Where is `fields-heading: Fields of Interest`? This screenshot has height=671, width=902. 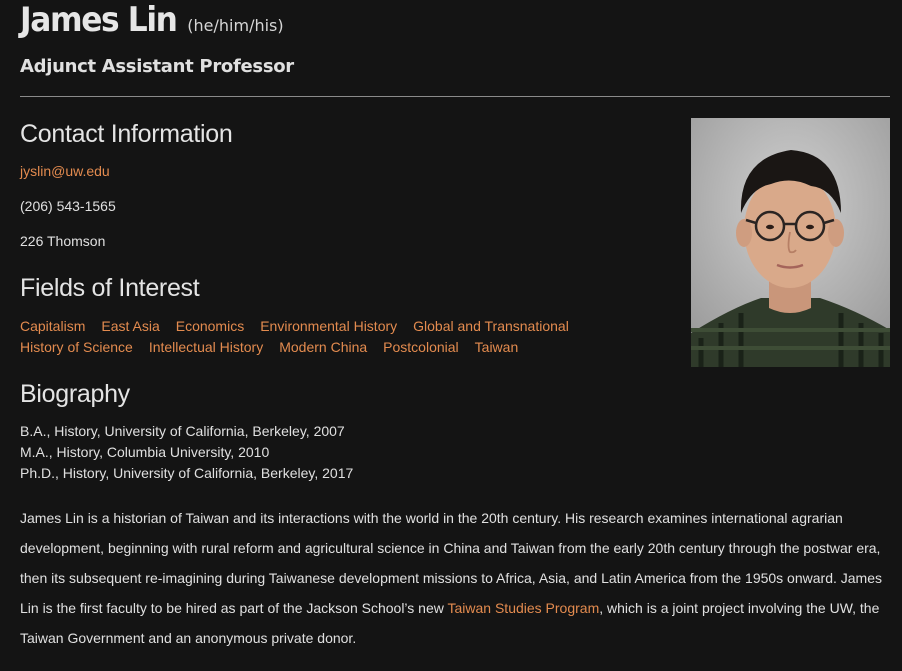
fields-heading: Fields of Interest is located at coordinates (110, 288).